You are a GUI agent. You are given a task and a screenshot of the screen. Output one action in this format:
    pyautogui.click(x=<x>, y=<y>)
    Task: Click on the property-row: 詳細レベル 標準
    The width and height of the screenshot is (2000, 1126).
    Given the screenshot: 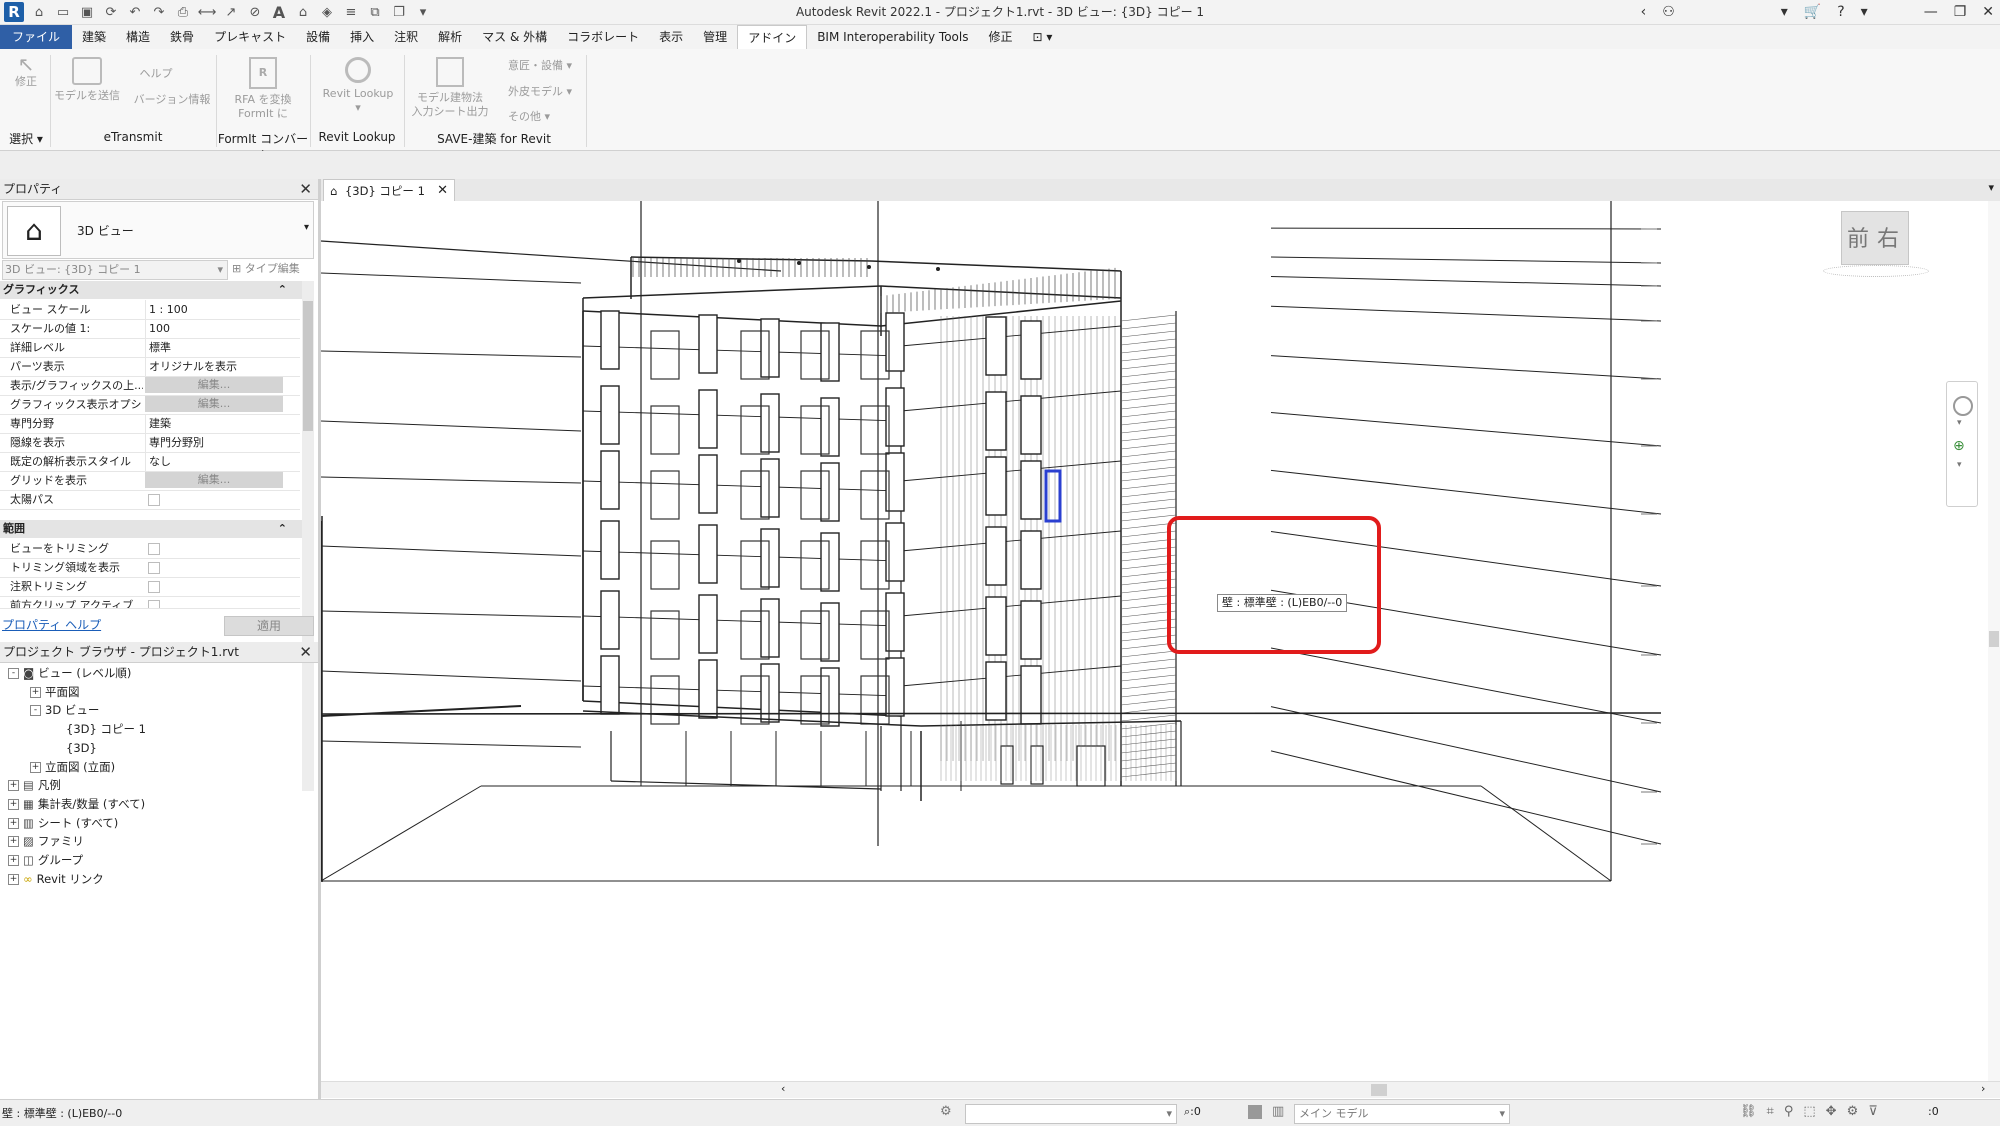 What is the action you would take?
    pyautogui.click(x=150, y=348)
    